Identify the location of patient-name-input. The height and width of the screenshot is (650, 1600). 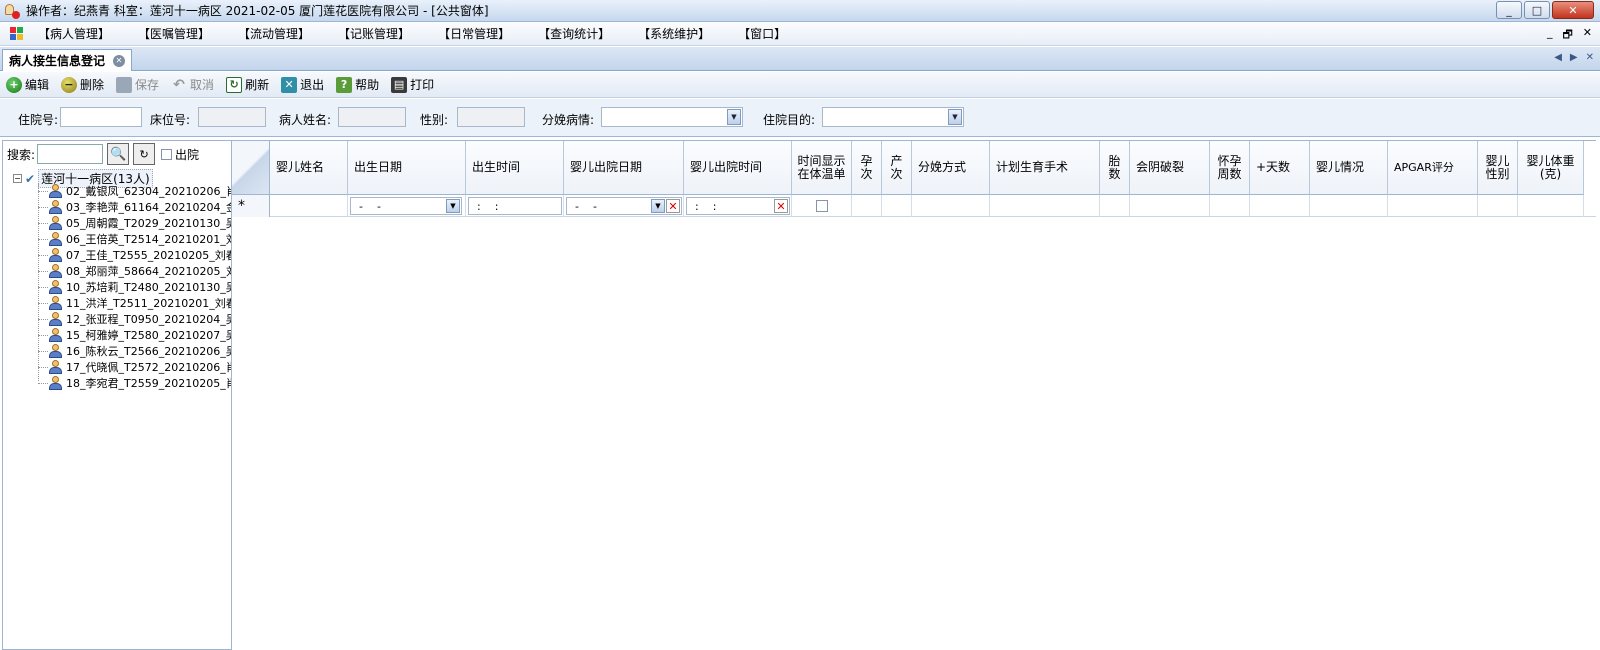
(372, 117).